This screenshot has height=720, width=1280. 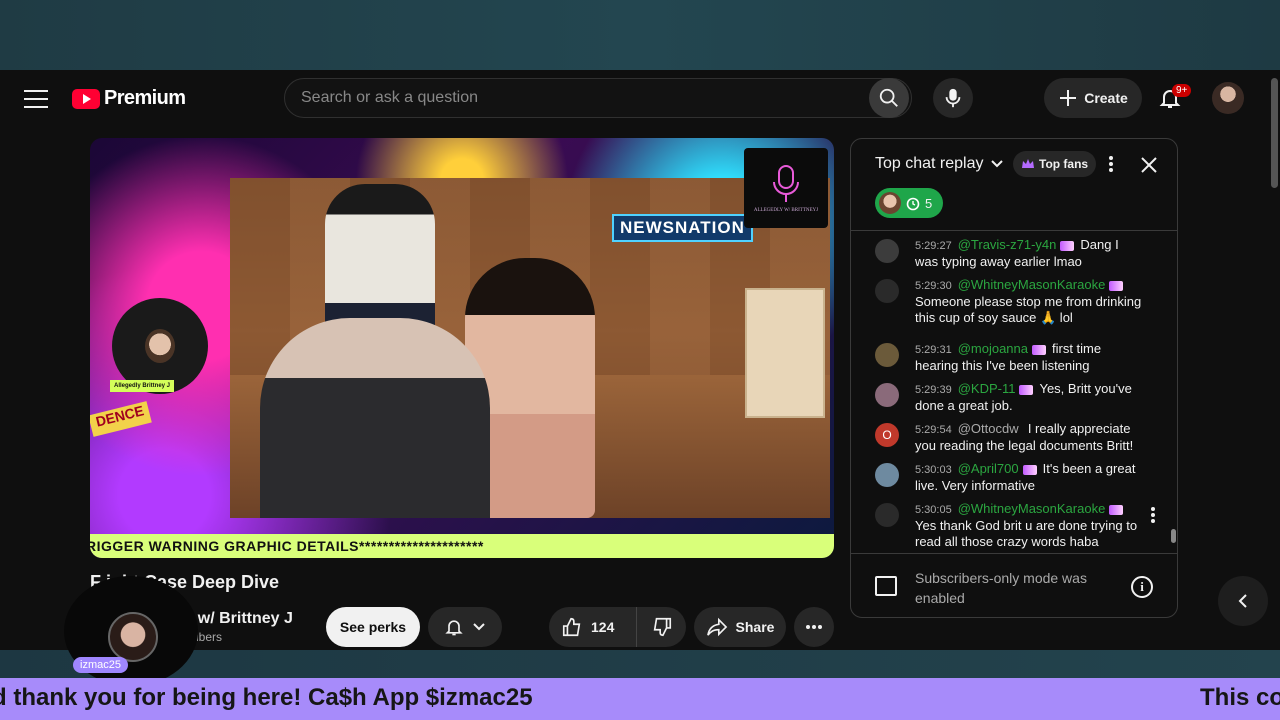 I want to click on dislike-button, so click(x=661, y=627).